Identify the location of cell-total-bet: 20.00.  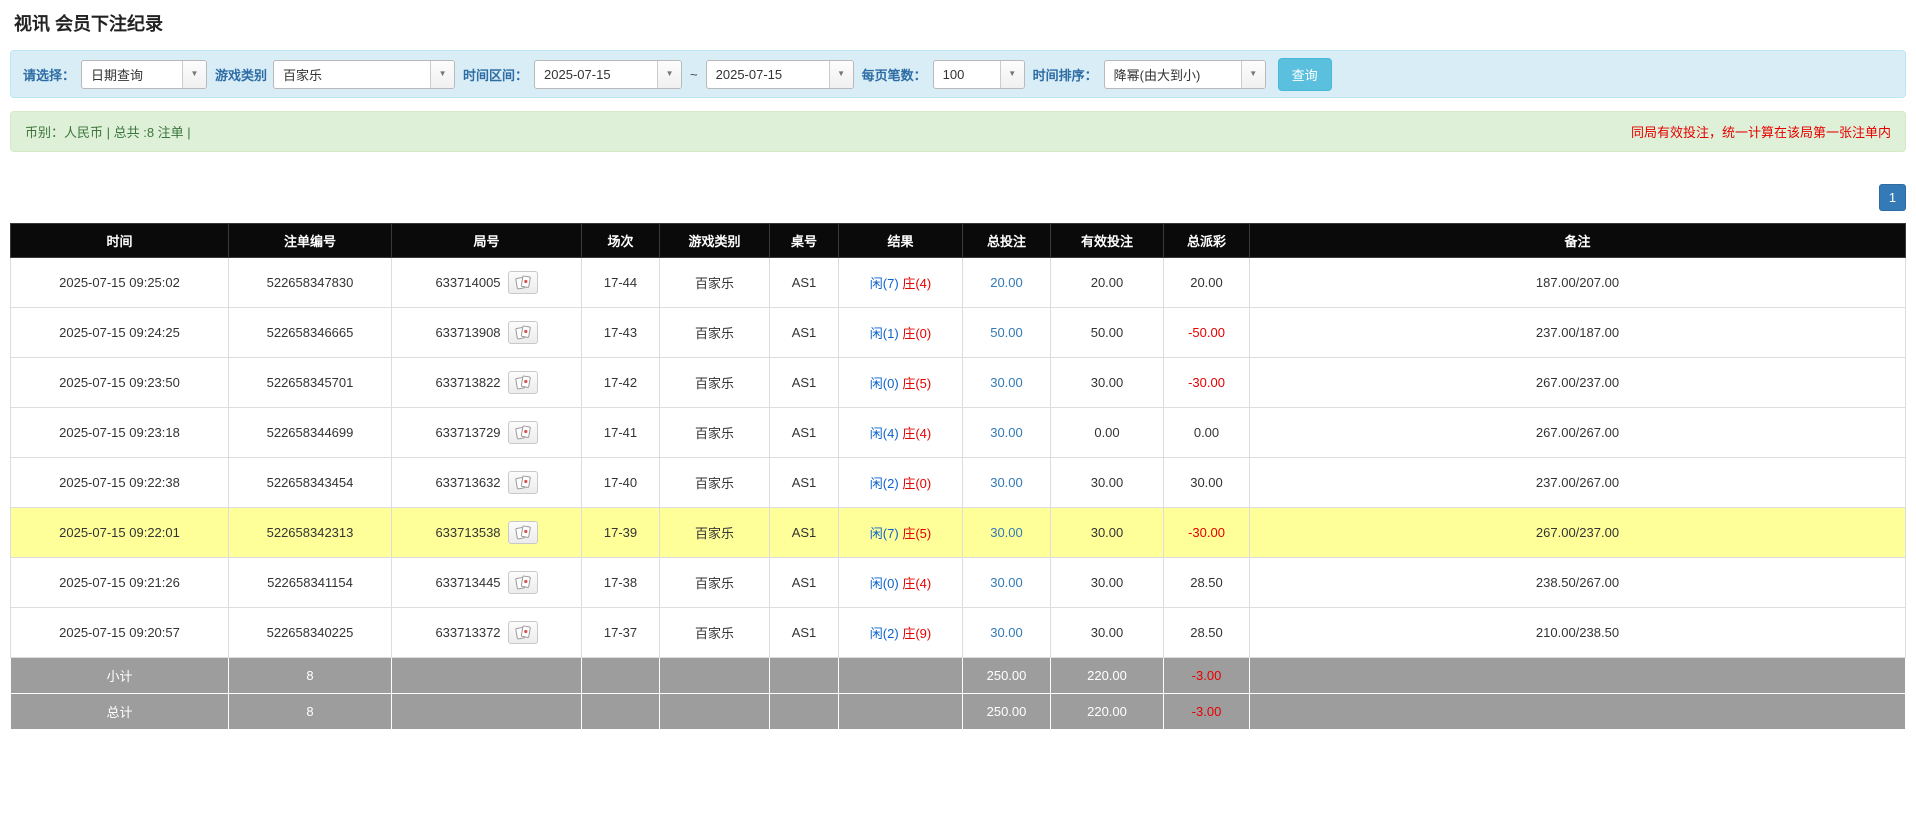
(1006, 282).